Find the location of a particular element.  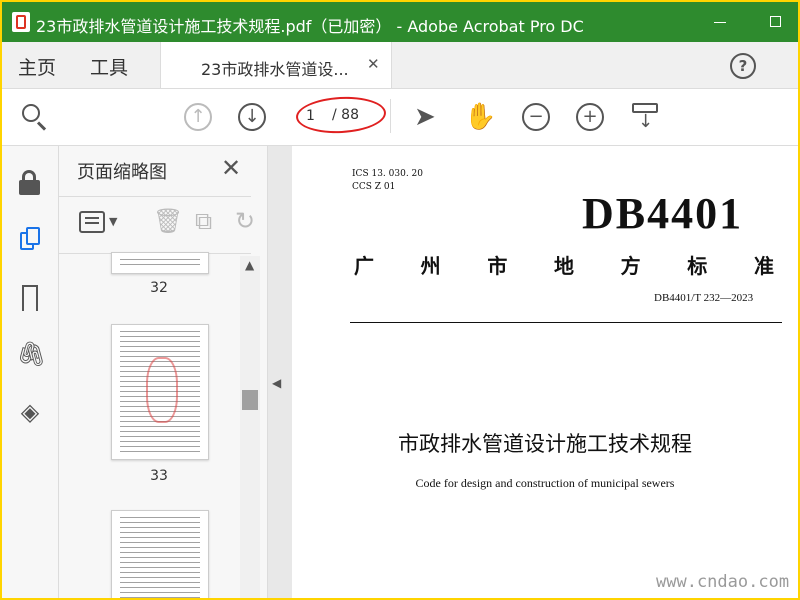

header-rule is located at coordinates (566, 322).